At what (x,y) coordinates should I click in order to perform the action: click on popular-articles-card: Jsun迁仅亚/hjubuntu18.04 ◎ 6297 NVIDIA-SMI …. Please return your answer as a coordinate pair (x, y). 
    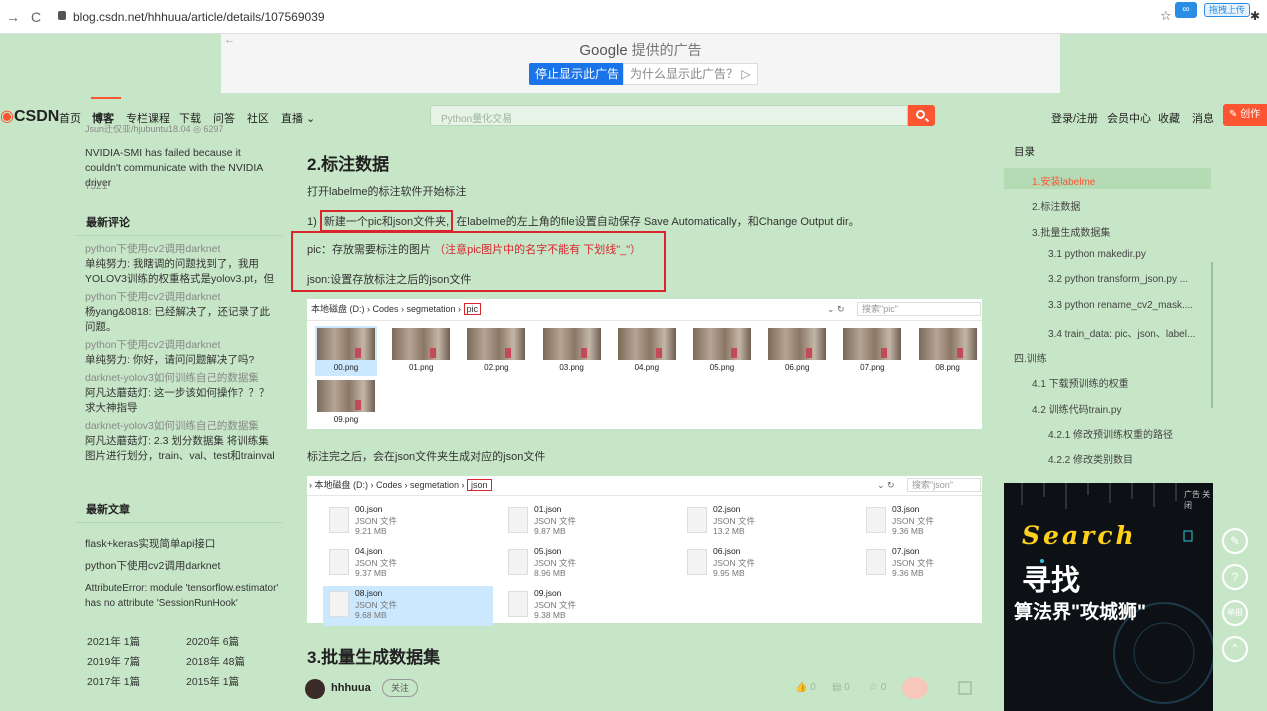
    Looking at the image, I should click on (178, 164).